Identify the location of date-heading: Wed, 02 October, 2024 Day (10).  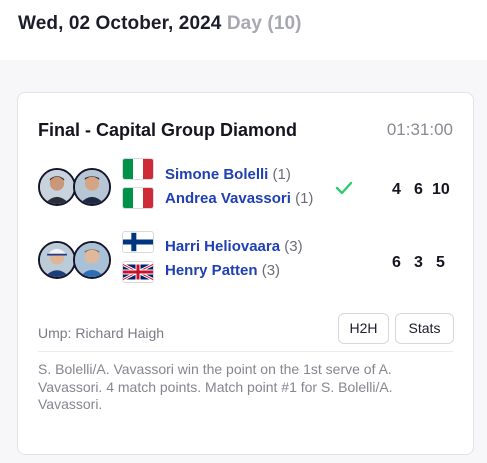
(160, 24).